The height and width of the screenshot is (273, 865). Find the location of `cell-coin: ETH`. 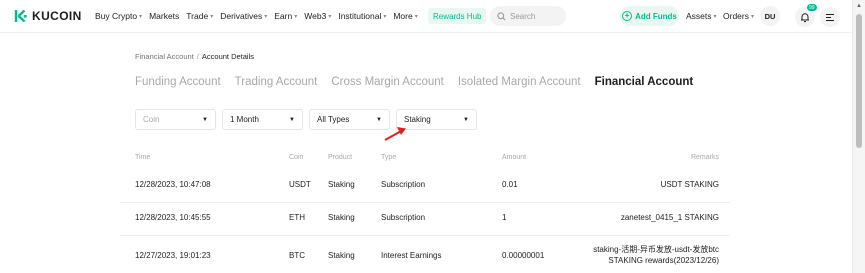

cell-coin: ETH is located at coordinates (297, 217).